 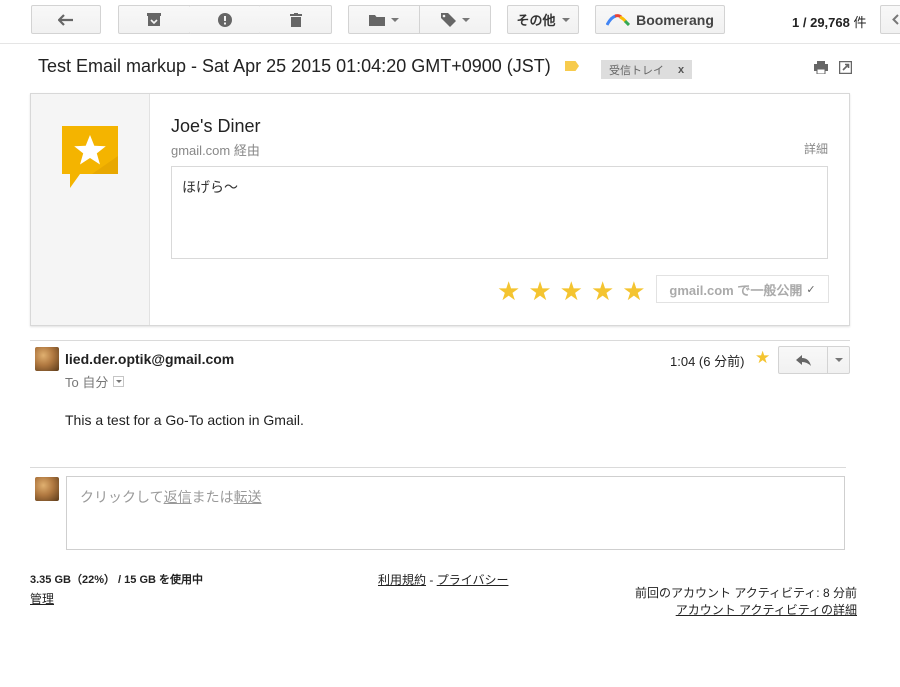 I want to click on trash-icon, so click(x=295, y=19).